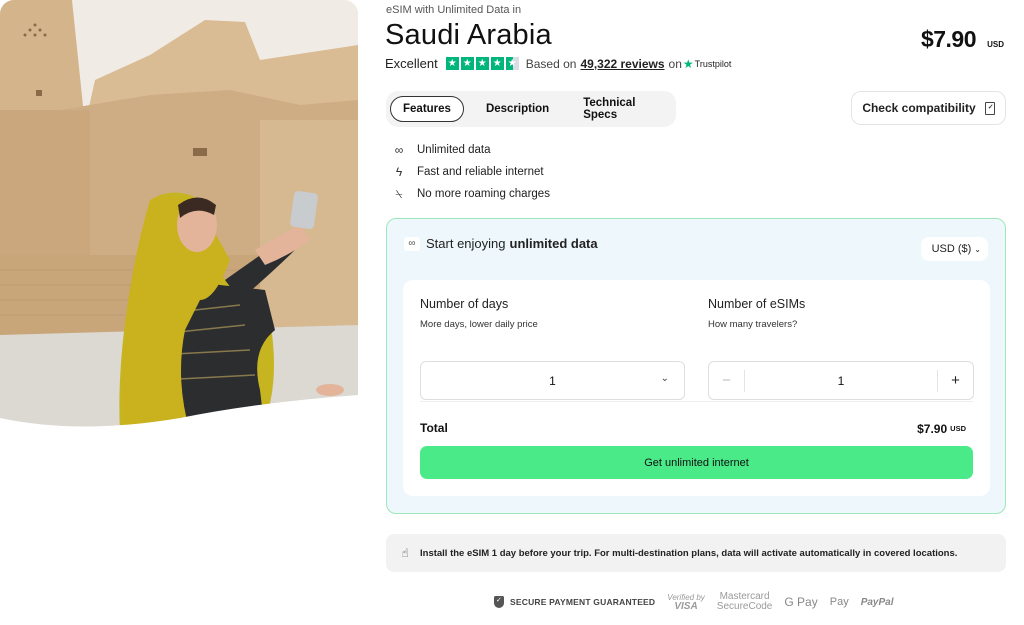 The height and width of the screenshot is (625, 1024). I want to click on tap-icon: ☝, so click(405, 553).